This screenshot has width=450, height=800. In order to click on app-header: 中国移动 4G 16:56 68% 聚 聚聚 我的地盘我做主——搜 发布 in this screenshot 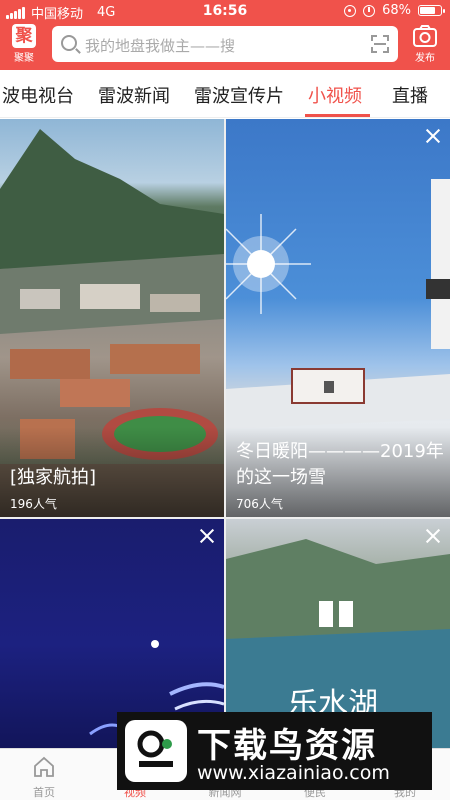, I will do `click(225, 35)`.